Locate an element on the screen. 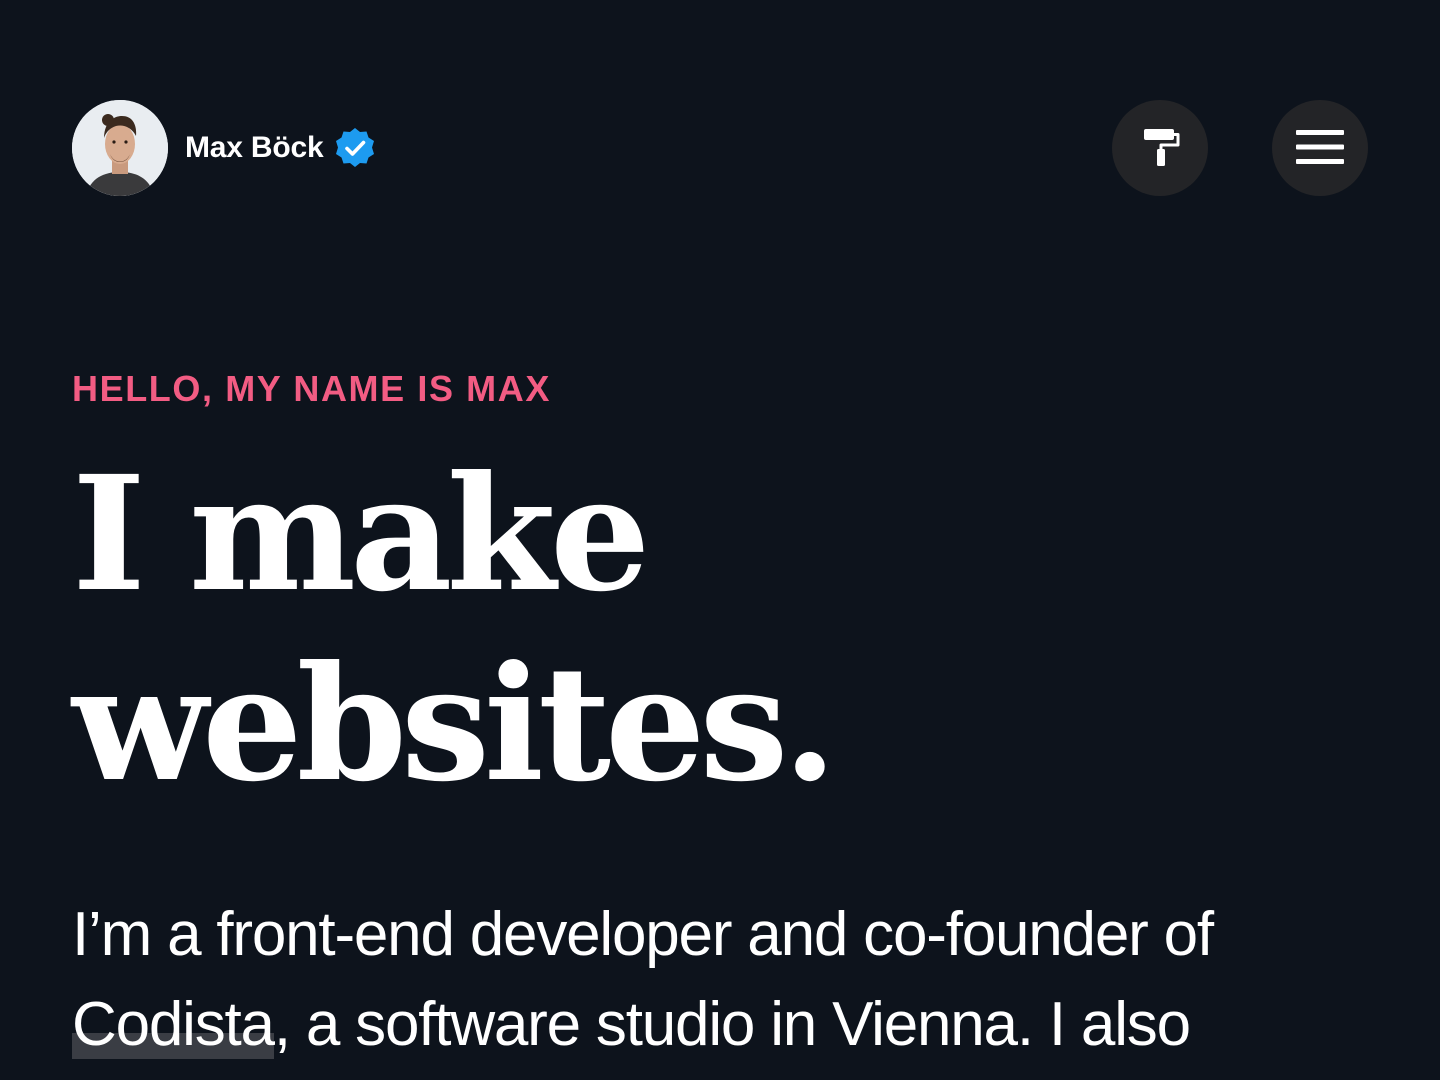 The image size is (1440, 1080). menu-button is located at coordinates (1320, 148).